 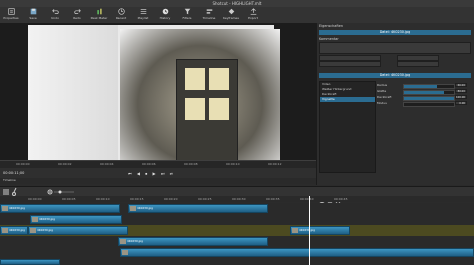 I want to click on filters-button: Filters, so click(x=187, y=15).